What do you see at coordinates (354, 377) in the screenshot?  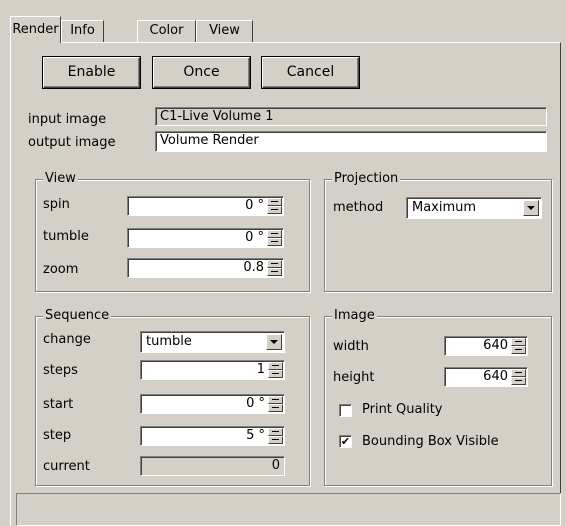 I see `height-label: height` at bounding box center [354, 377].